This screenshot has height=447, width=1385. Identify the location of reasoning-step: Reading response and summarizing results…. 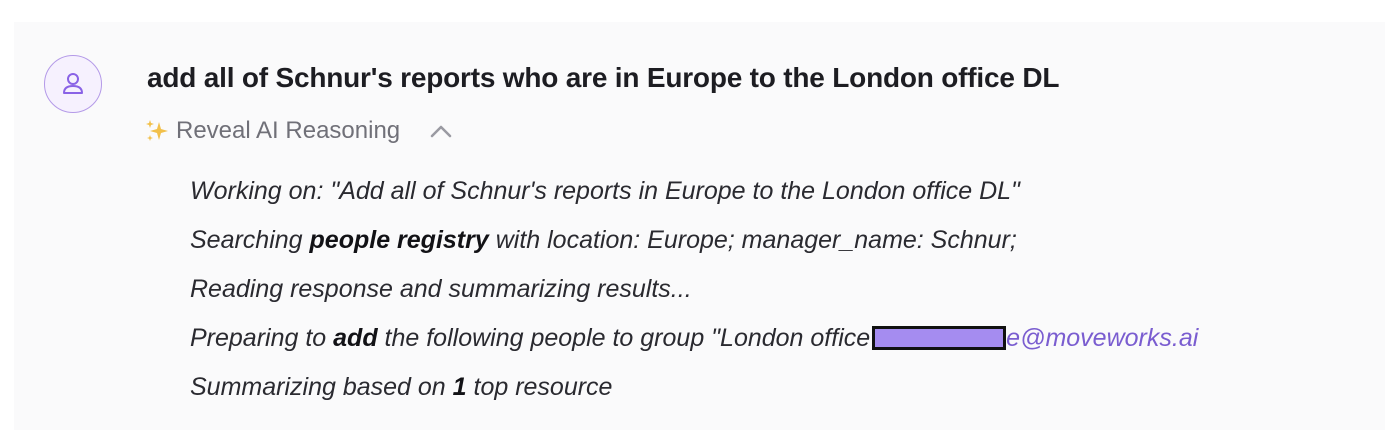
(441, 289).